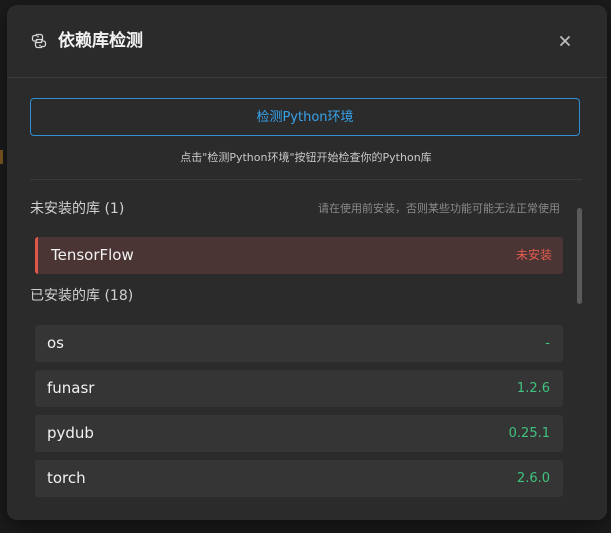 This screenshot has width=611, height=533. What do you see at coordinates (529, 433) in the screenshot?
I see `library-version: 0.25.1` at bounding box center [529, 433].